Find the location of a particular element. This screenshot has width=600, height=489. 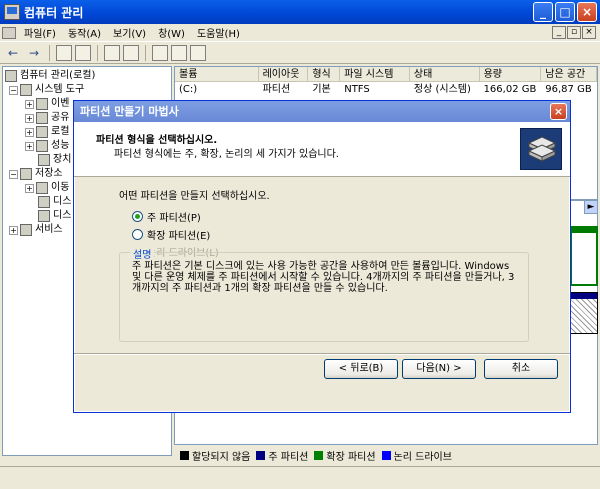

wizard-close-button: × is located at coordinates (558, 111).